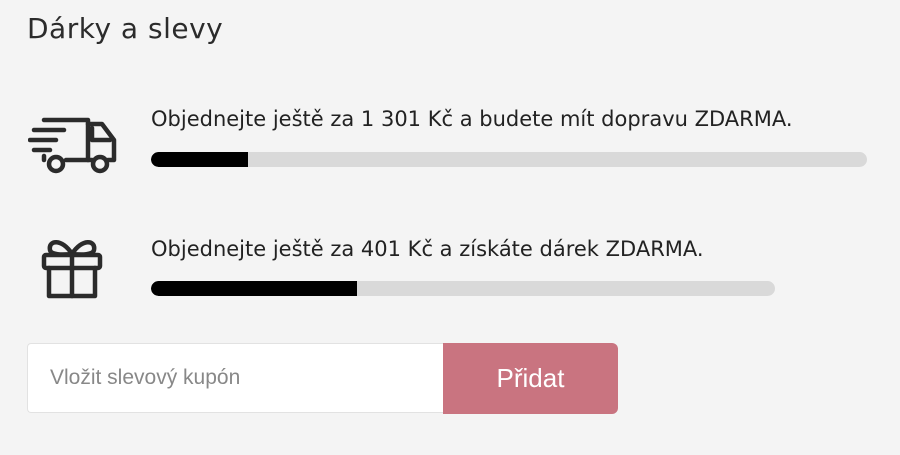 This screenshot has height=455, width=900. What do you see at coordinates (530, 378) in the screenshot?
I see `add-coupon-button: Přidat` at bounding box center [530, 378].